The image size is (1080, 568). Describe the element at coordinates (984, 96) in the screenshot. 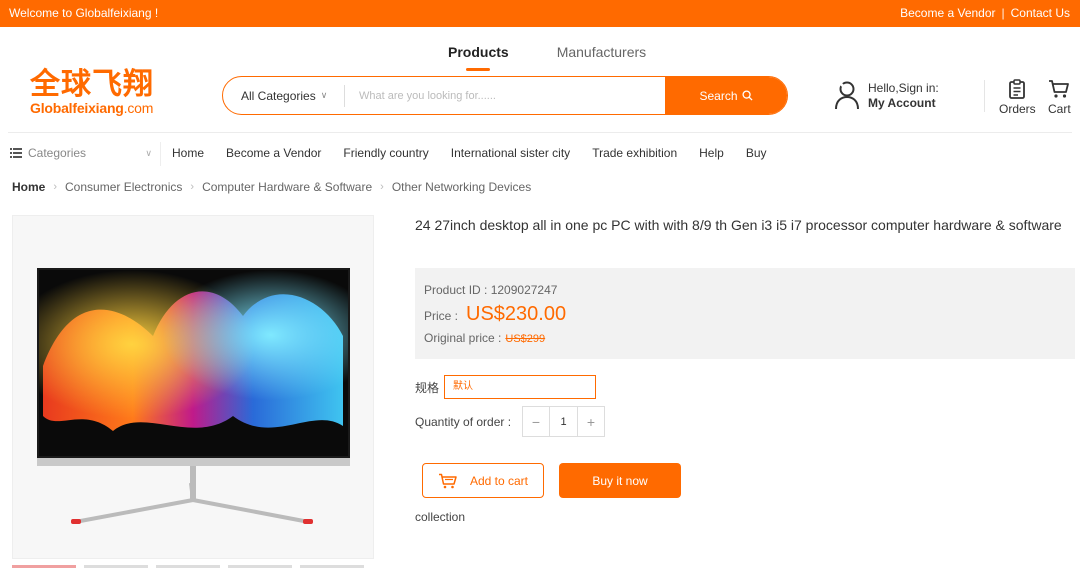

I see `header-divider` at that location.